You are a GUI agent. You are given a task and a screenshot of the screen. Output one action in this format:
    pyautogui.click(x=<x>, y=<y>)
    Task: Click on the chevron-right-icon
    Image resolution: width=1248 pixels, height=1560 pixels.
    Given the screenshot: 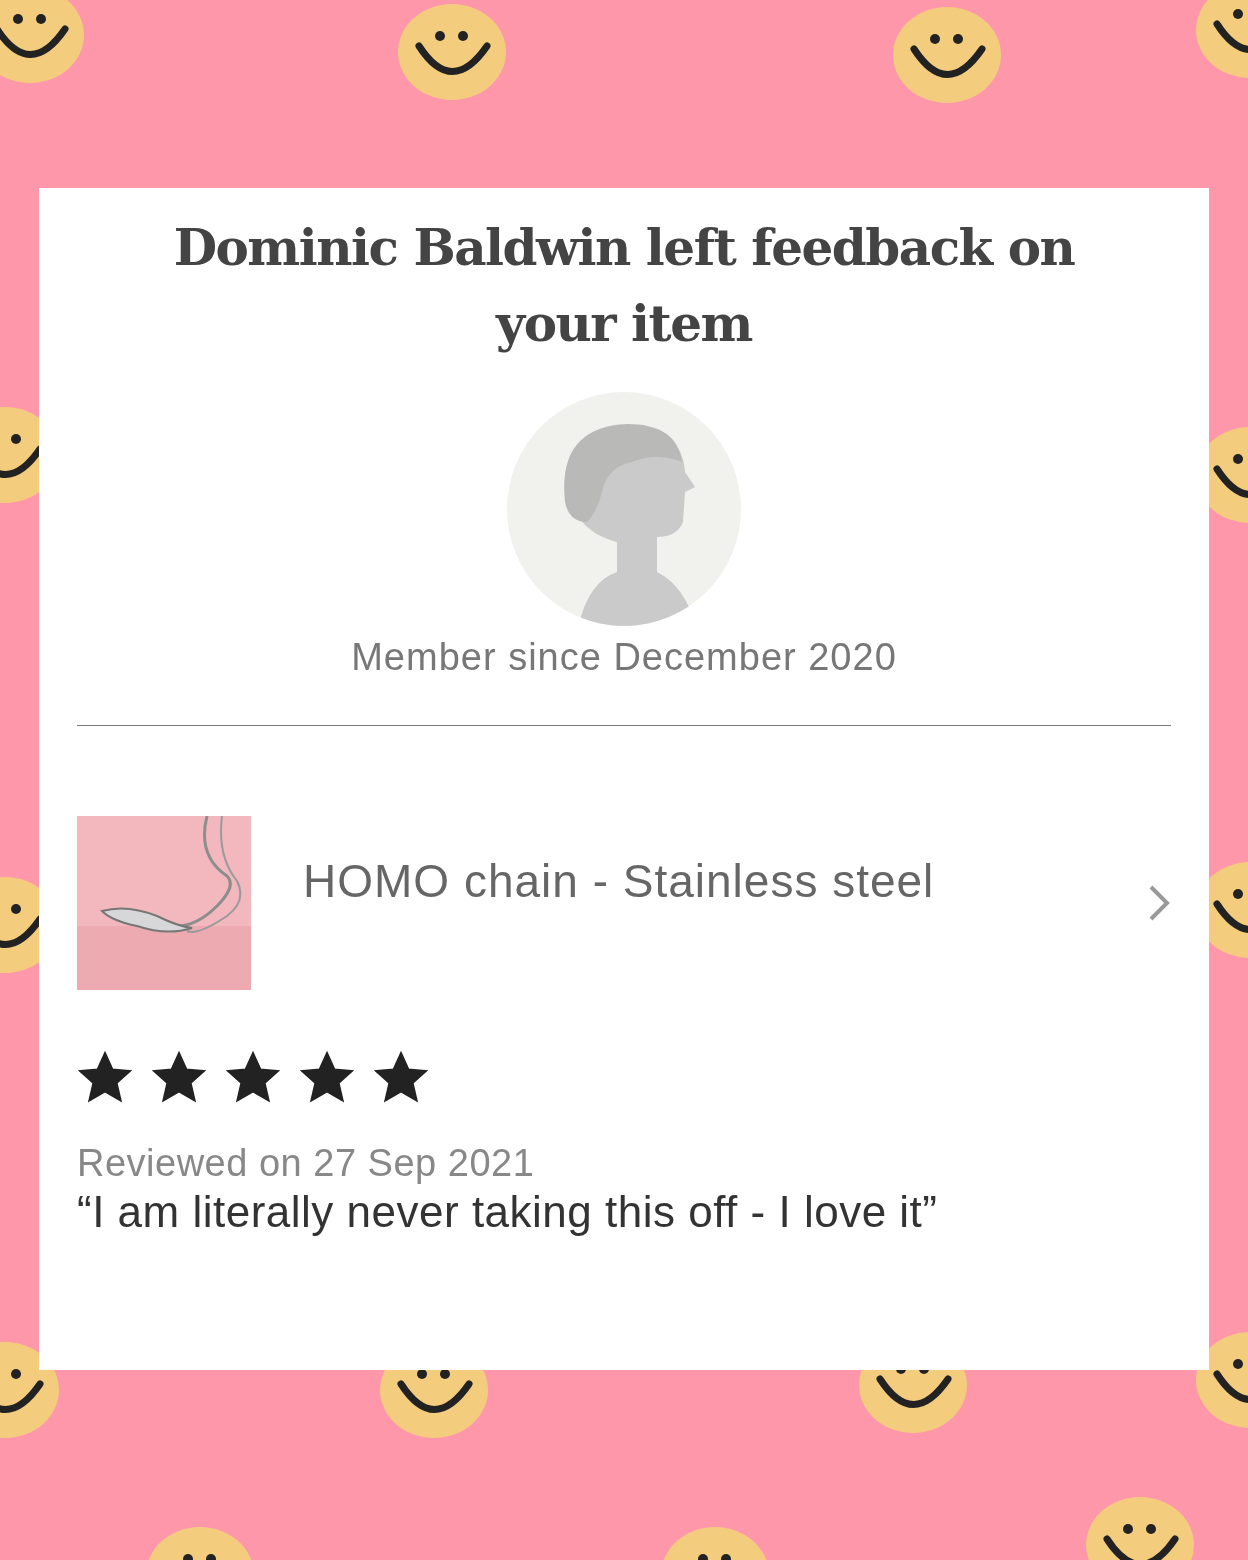 What is the action you would take?
    pyautogui.click(x=1159, y=903)
    